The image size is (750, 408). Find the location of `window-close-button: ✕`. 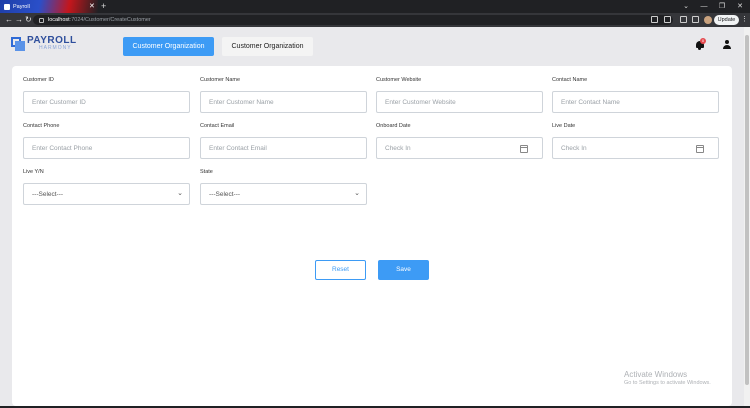

window-close-button: ✕ is located at coordinates (740, 6).